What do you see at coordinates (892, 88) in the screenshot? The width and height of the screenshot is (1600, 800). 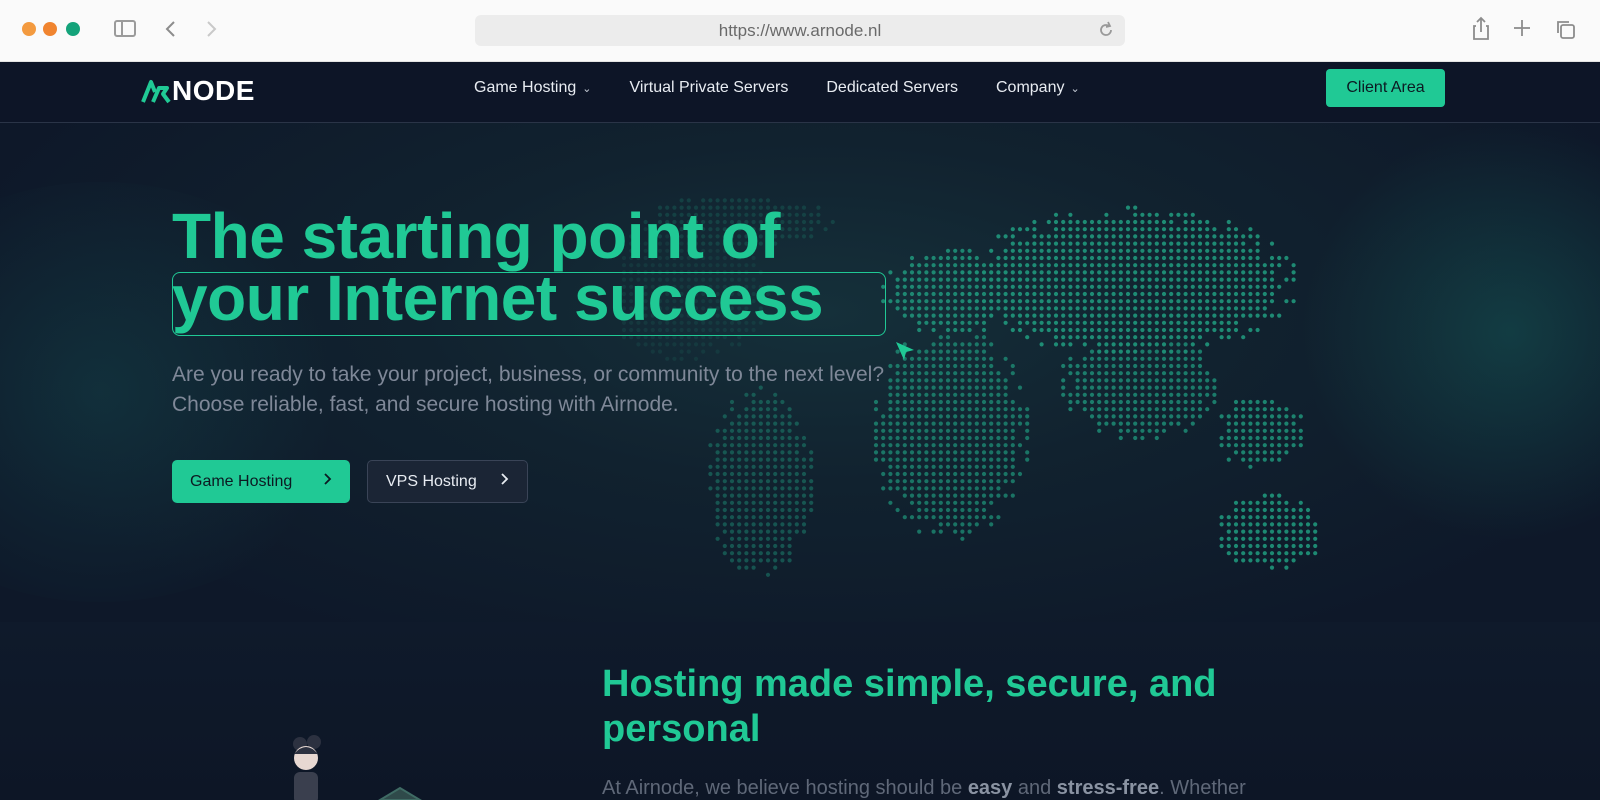 I see `nav-dedicated-servers: Dedicated Servers` at bounding box center [892, 88].